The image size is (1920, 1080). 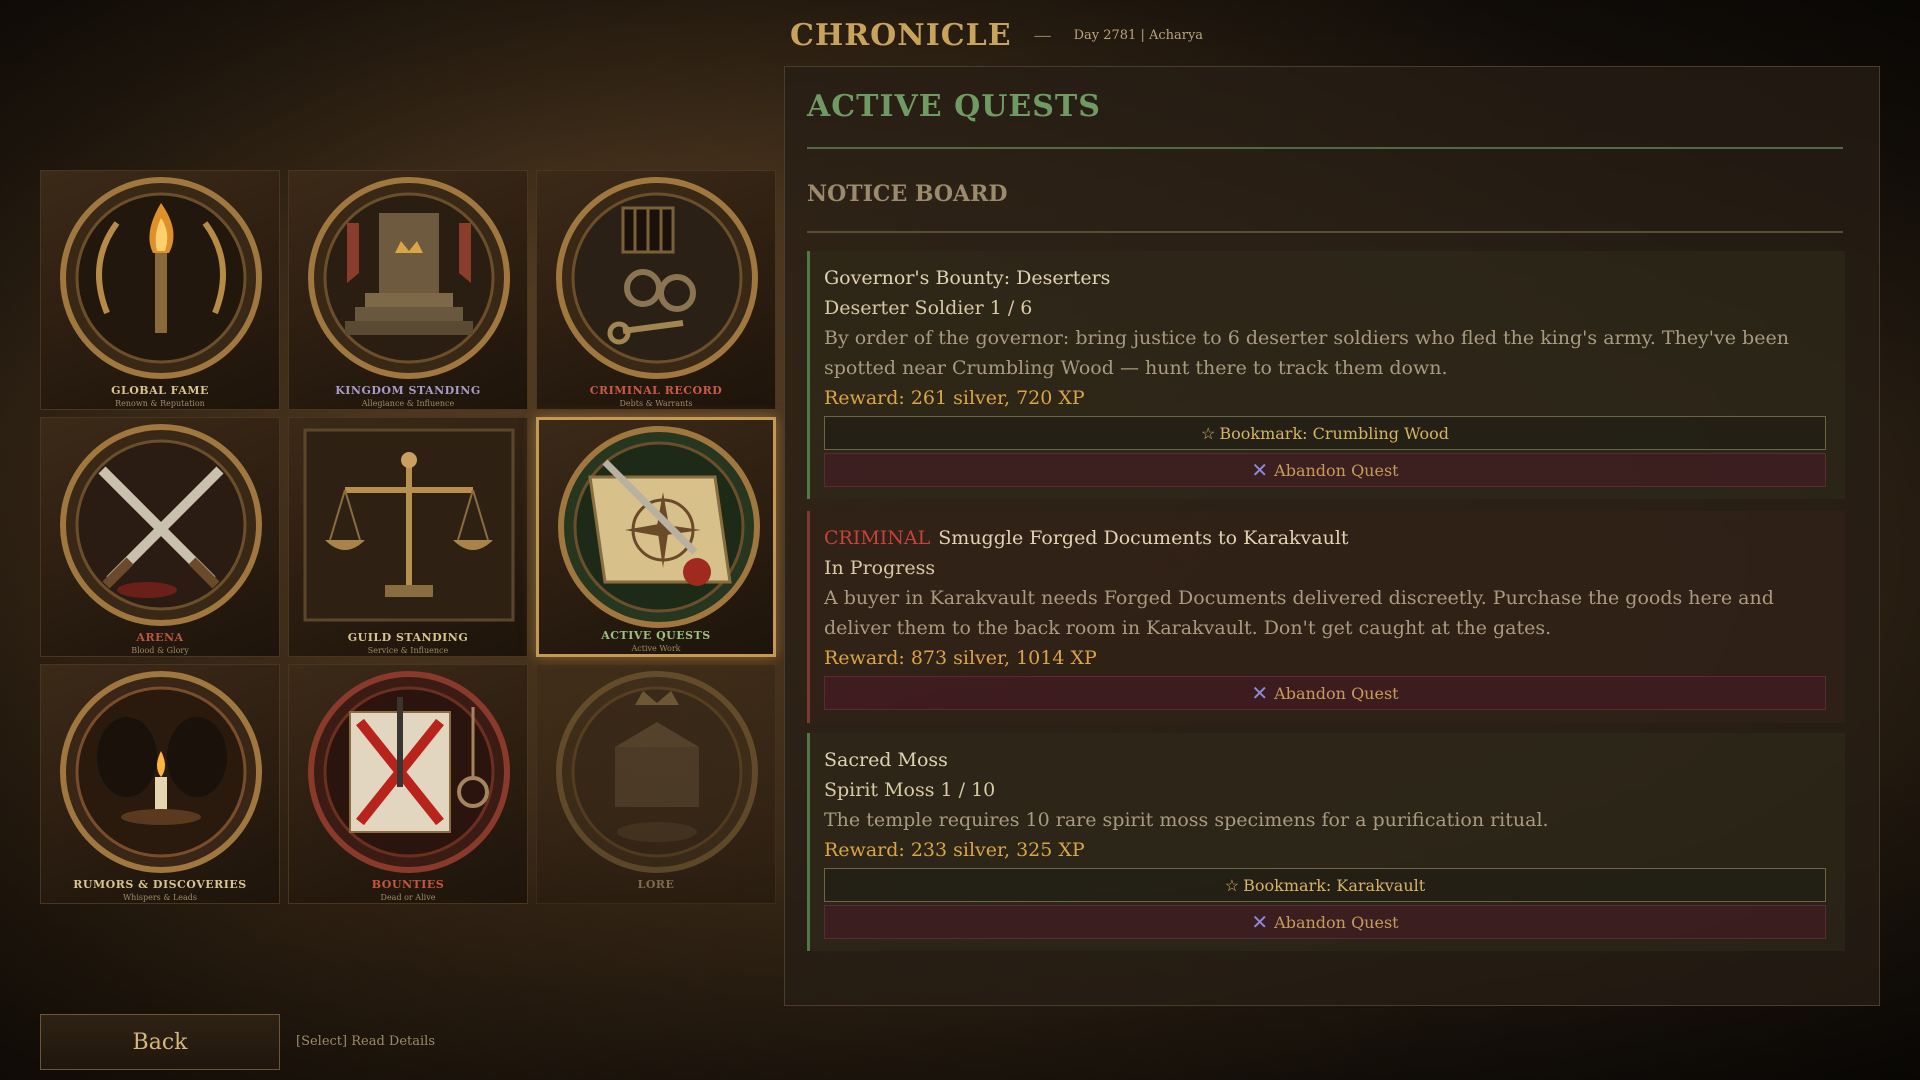 What do you see at coordinates (160, 897) in the screenshot?
I see `tile-sublabel: Whispers & Leads` at bounding box center [160, 897].